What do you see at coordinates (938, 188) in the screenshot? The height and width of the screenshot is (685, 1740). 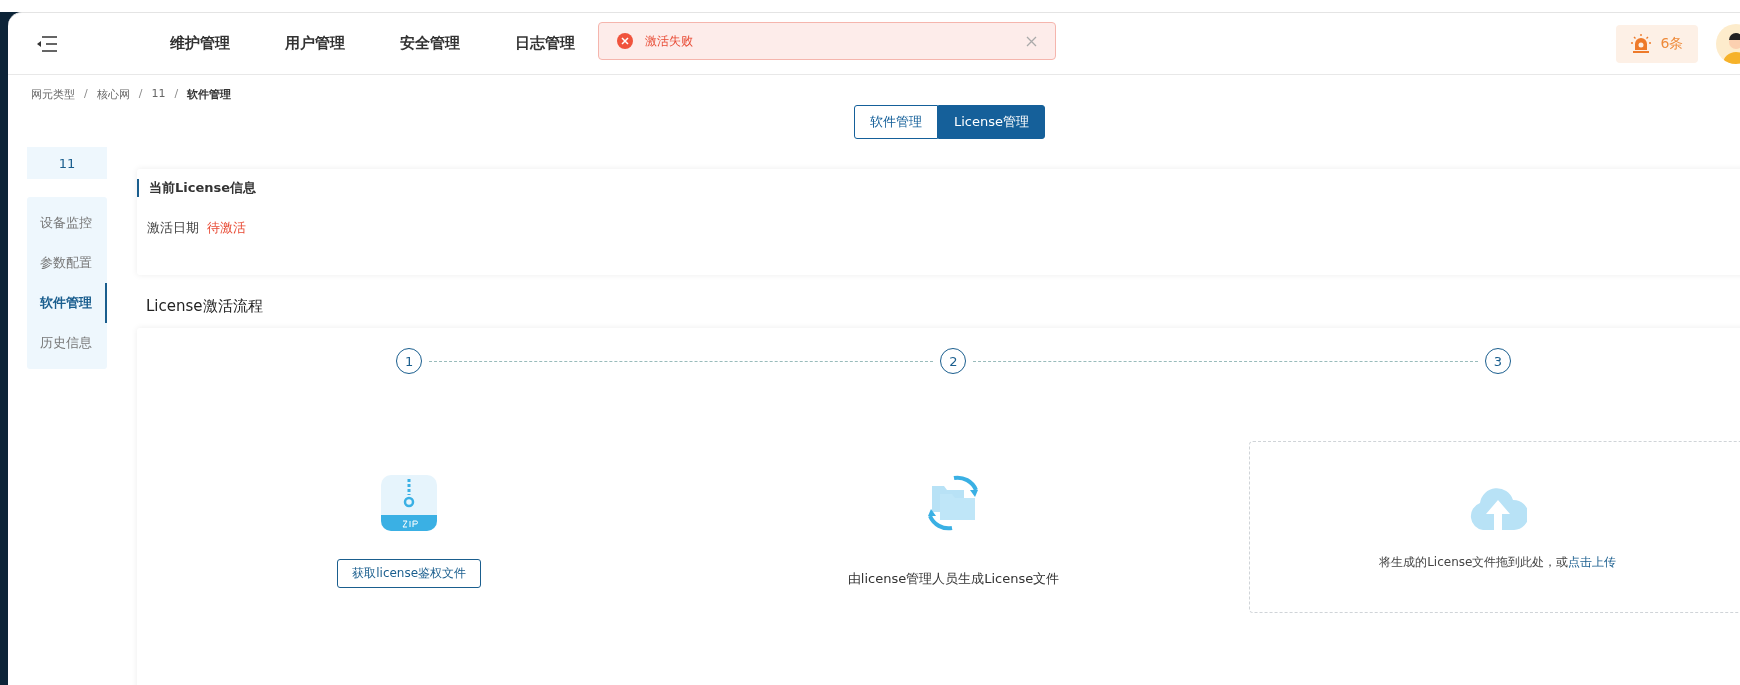 I see `card-title: 当前License信息` at bounding box center [938, 188].